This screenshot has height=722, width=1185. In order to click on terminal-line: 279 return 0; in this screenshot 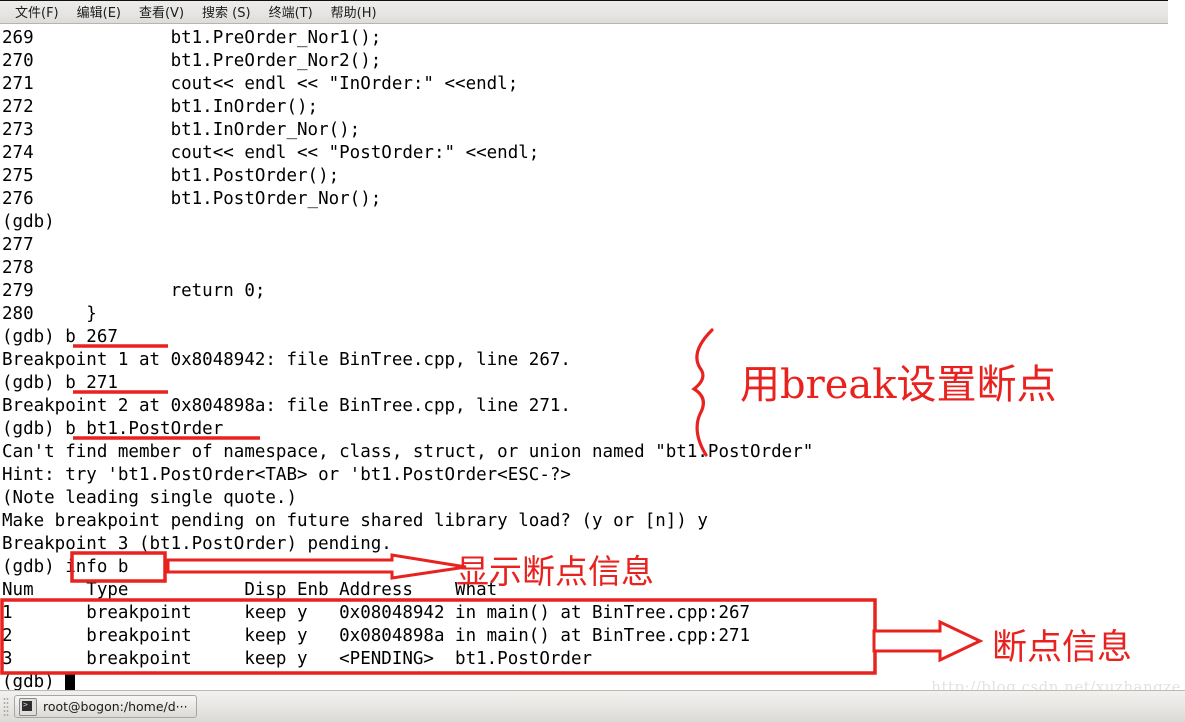, I will do `click(134, 291)`.